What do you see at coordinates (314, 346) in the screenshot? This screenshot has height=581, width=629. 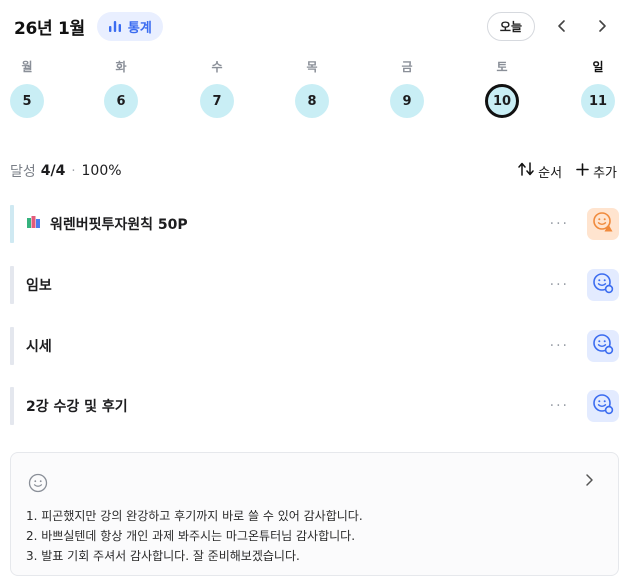 I see `task-item: 시세 ···` at bounding box center [314, 346].